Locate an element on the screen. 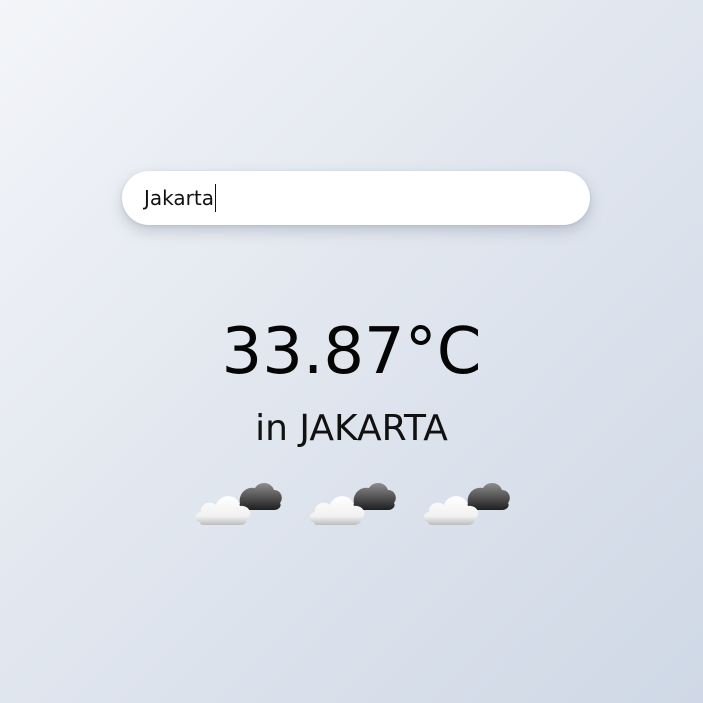  location-label: in JAKARTA is located at coordinates (351, 428).